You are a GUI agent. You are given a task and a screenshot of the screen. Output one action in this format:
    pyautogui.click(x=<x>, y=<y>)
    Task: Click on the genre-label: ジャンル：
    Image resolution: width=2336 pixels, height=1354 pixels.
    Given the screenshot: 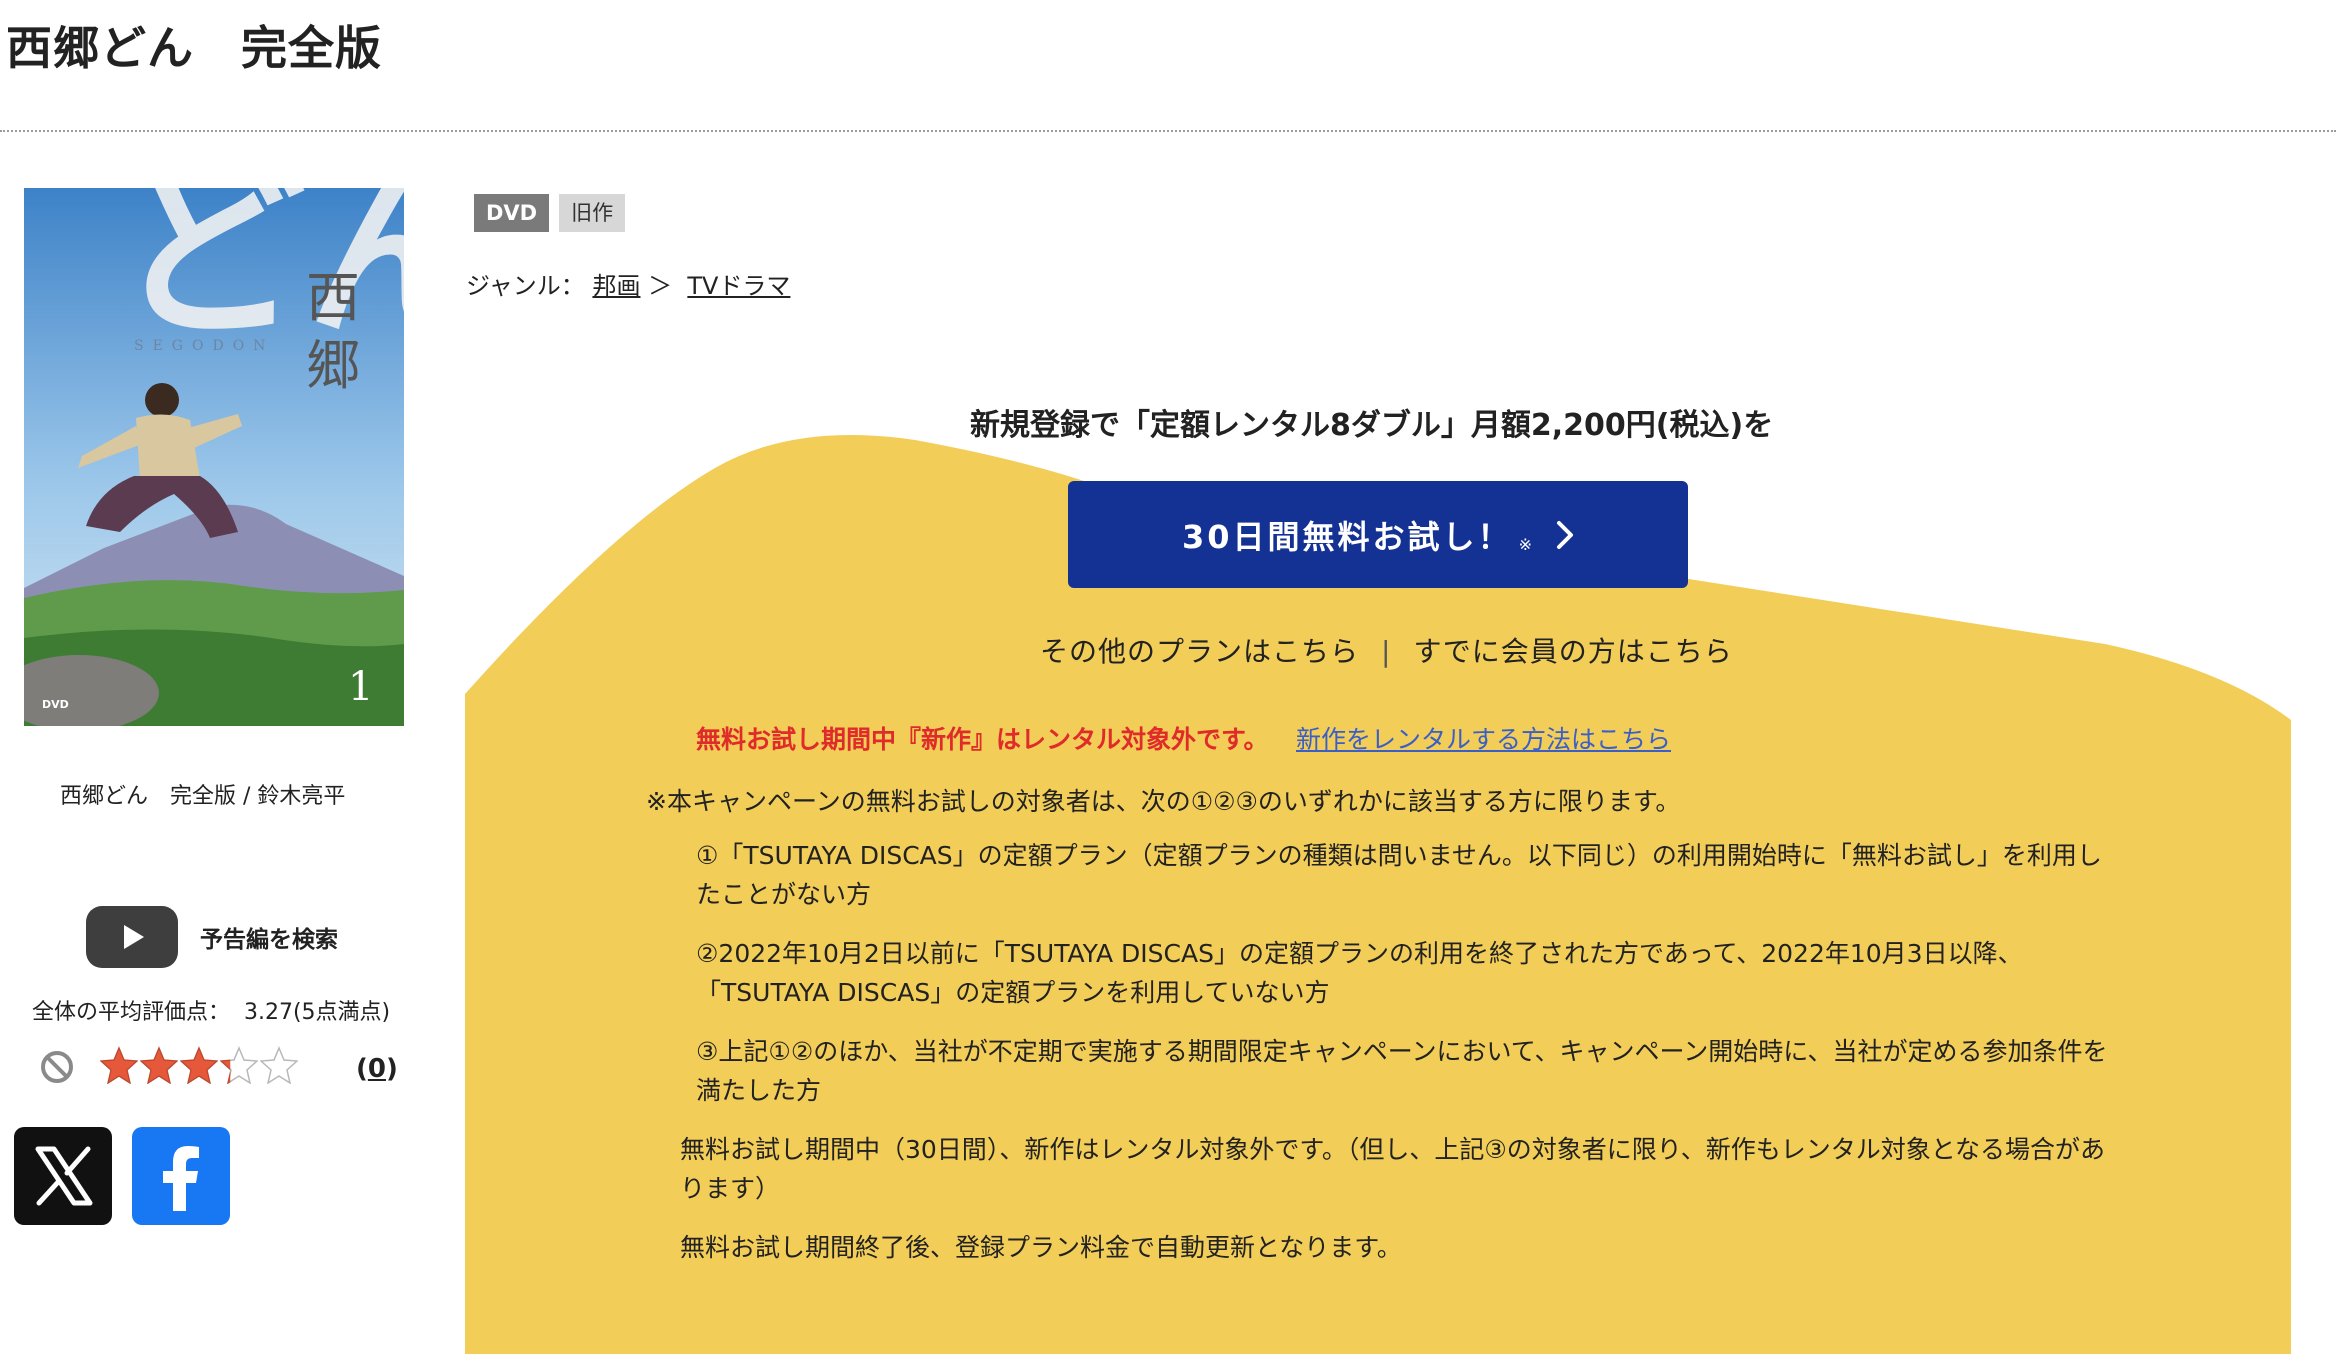 What is the action you would take?
    pyautogui.click(x=525, y=286)
    